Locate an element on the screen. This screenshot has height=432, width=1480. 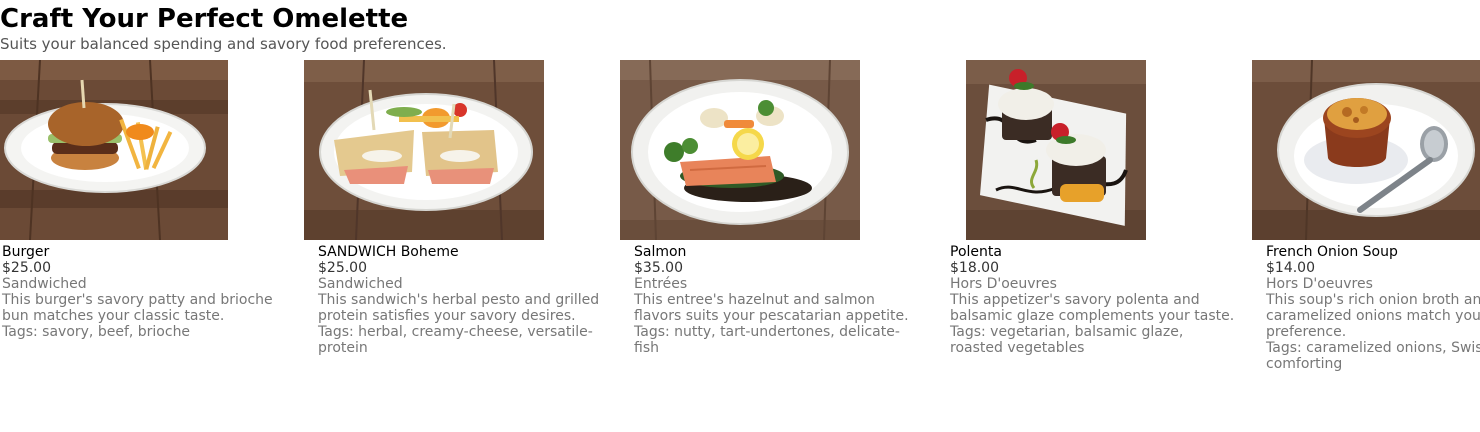
item-name: Polenta is located at coordinates (976, 252).